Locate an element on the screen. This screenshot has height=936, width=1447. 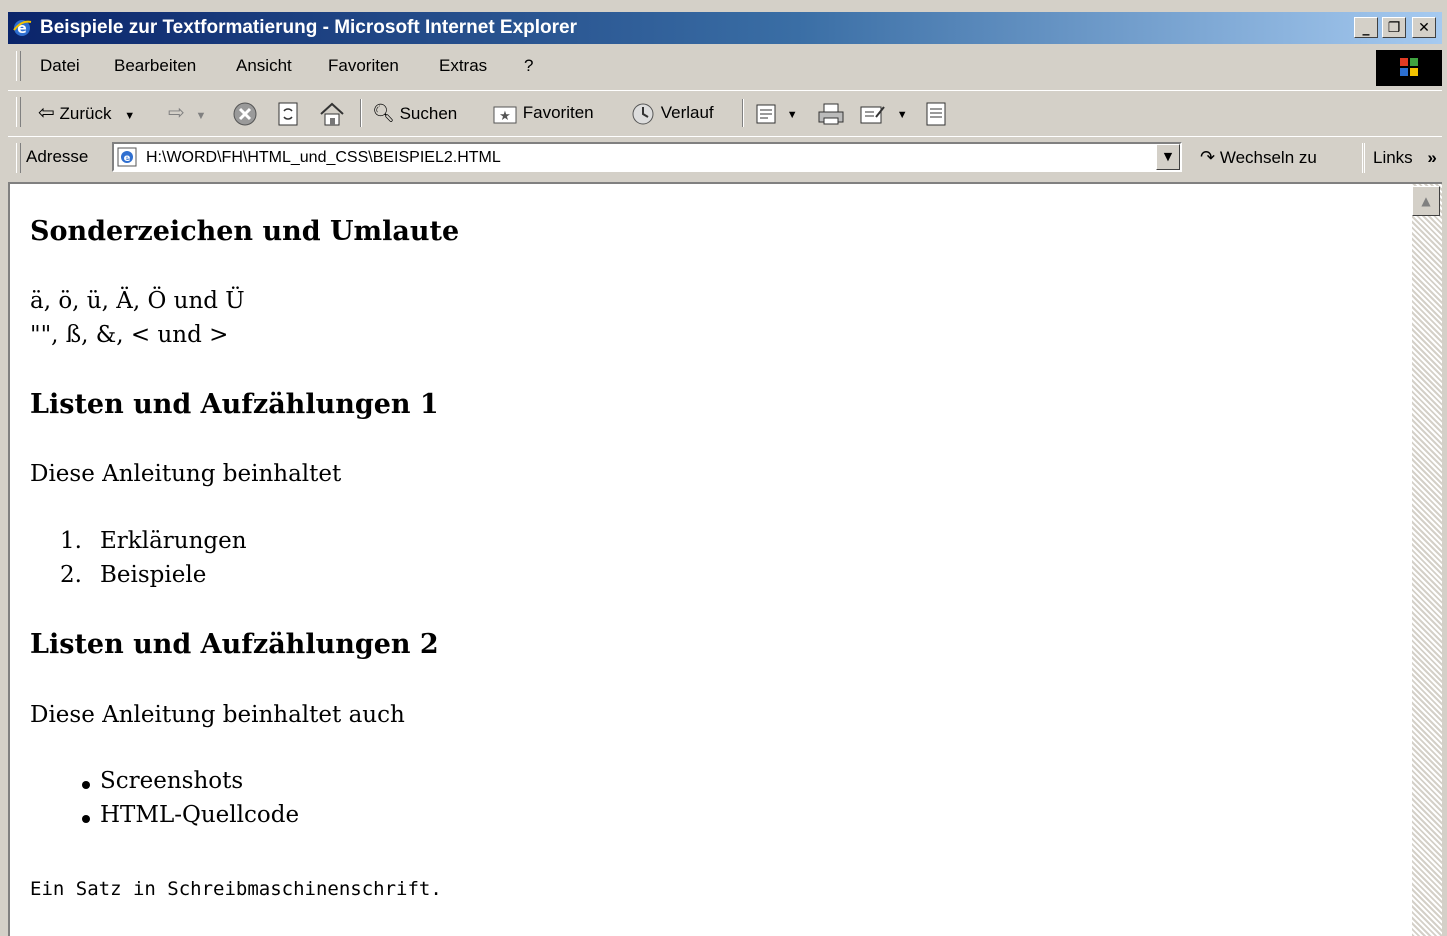
minimize-button: _ is located at coordinates (1366, 27).